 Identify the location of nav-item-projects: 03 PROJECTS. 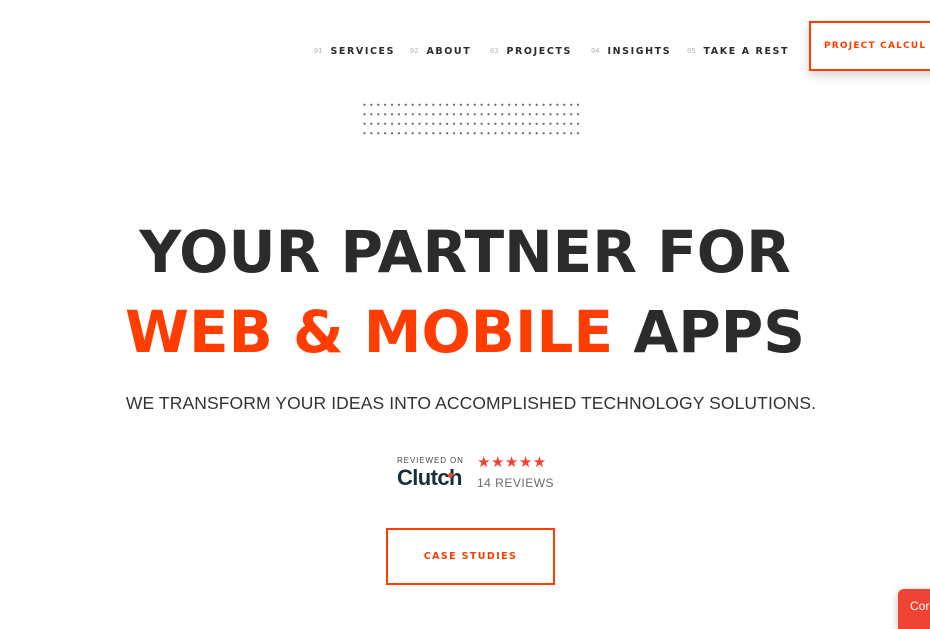
(540, 51).